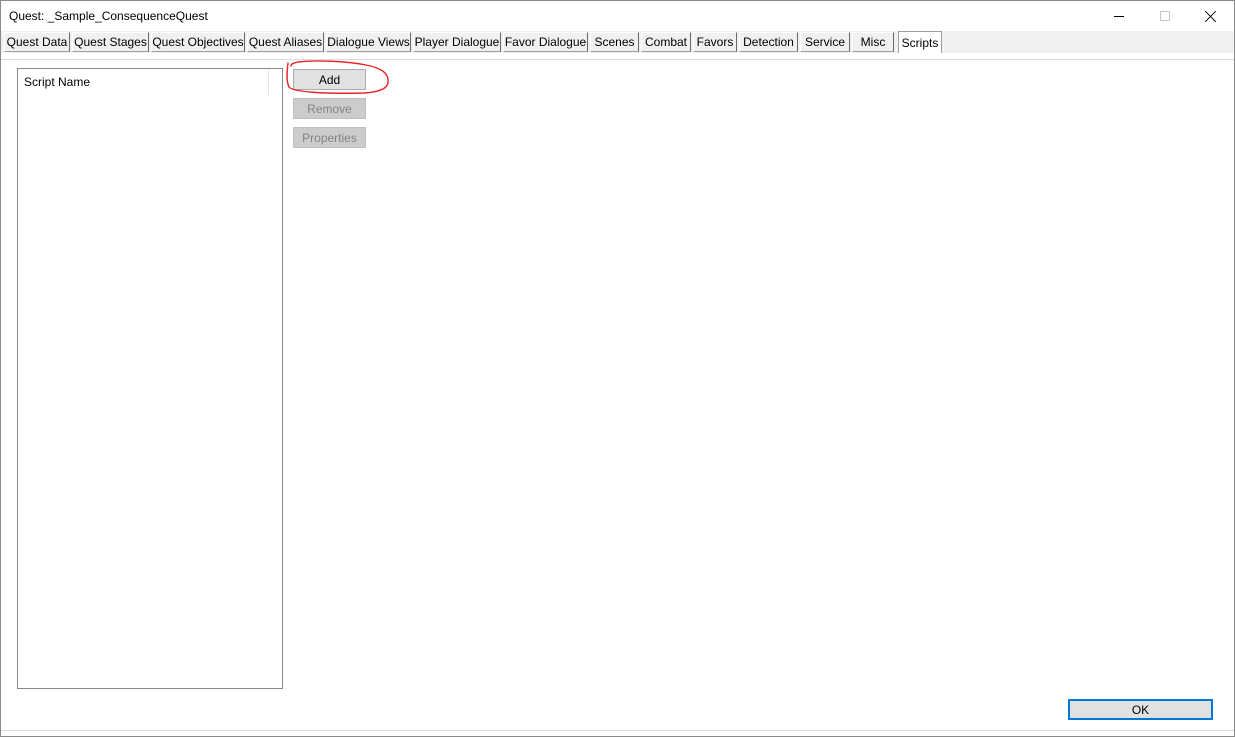 This screenshot has width=1235, height=737. Describe the element at coordinates (329, 137) in the screenshot. I see `properties-button: Properties` at that location.